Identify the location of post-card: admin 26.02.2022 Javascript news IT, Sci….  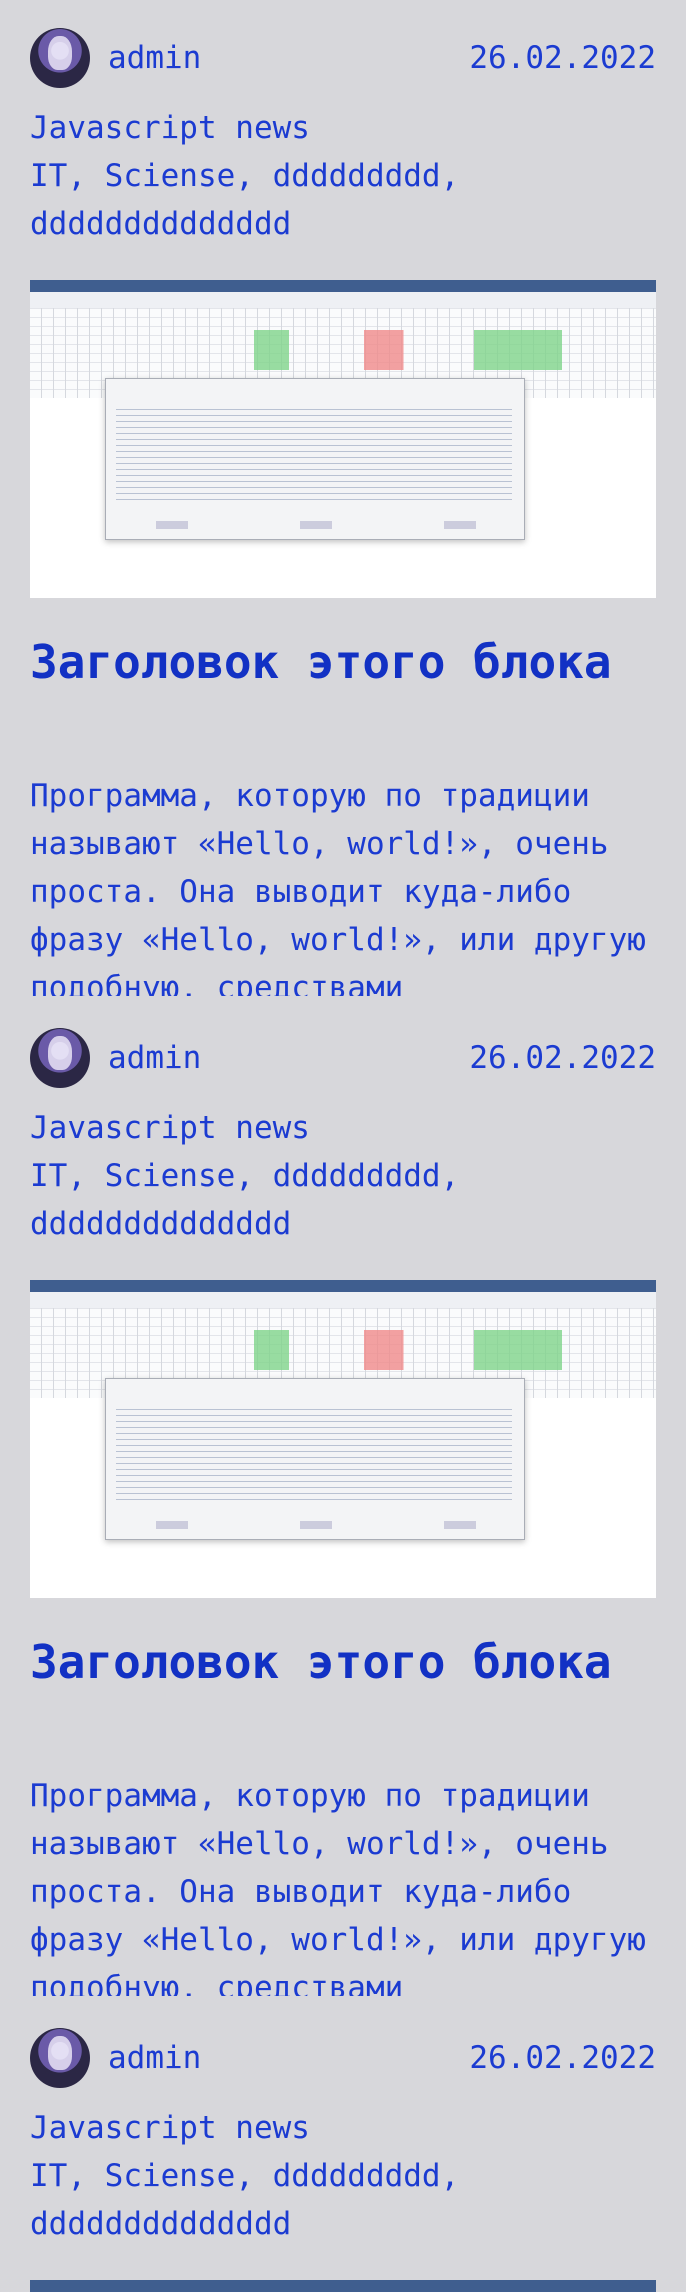
(343, 2146).